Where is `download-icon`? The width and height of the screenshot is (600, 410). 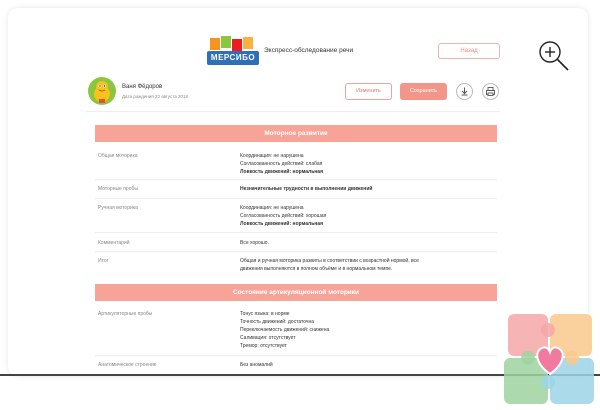 download-icon is located at coordinates (464, 91).